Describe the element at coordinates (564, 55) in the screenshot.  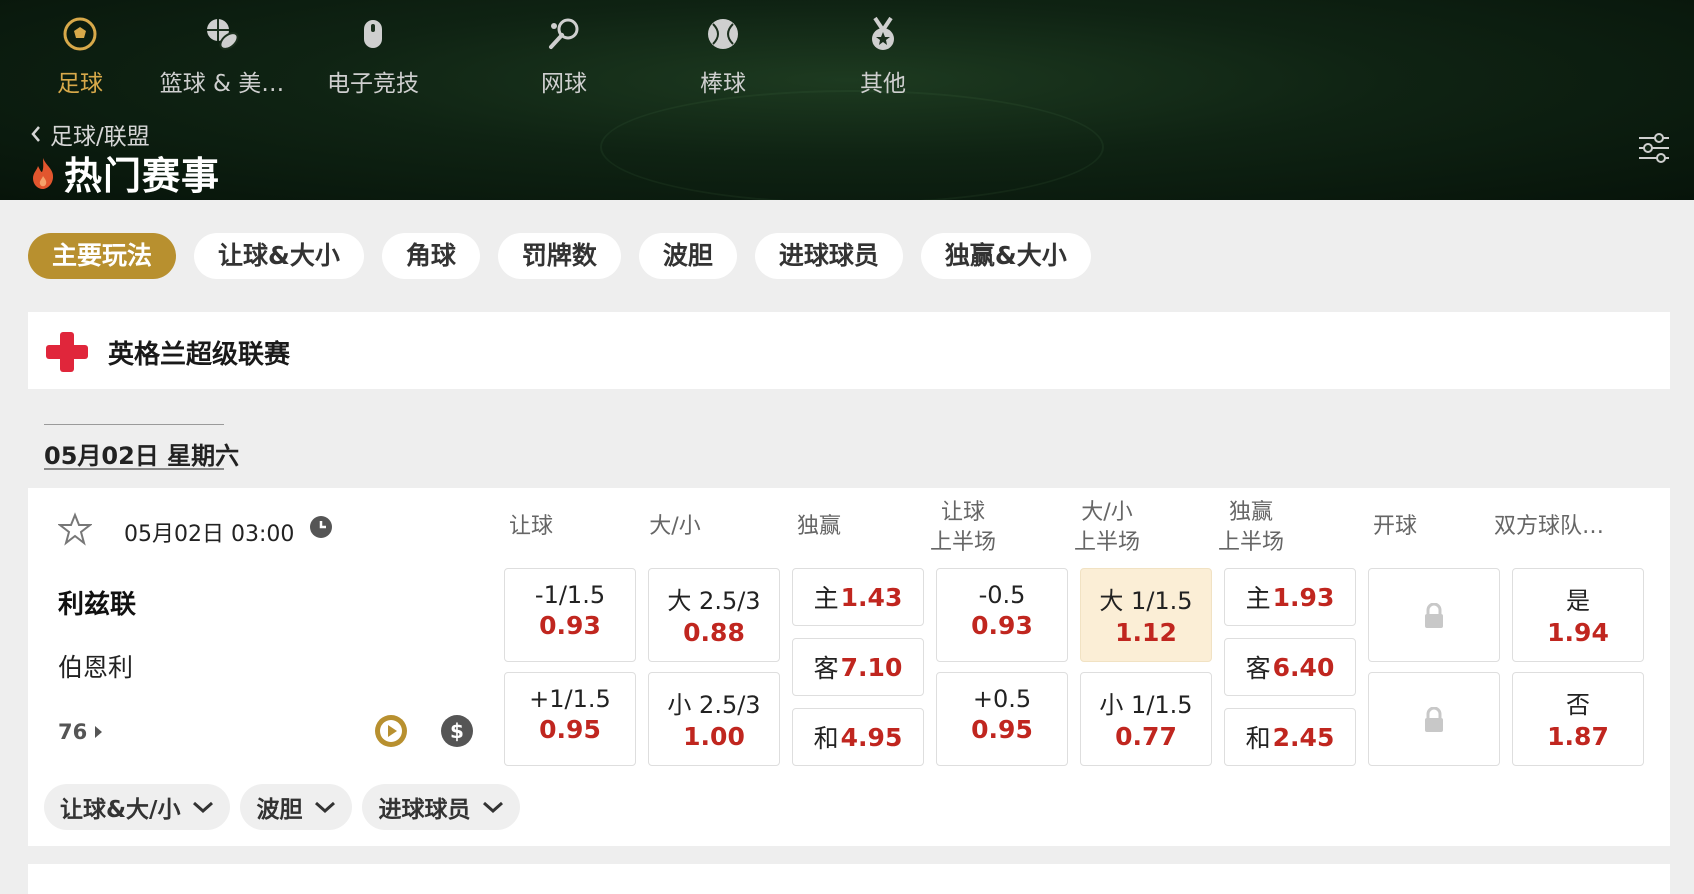
I see `sport-tab-tennis: 网球` at that location.